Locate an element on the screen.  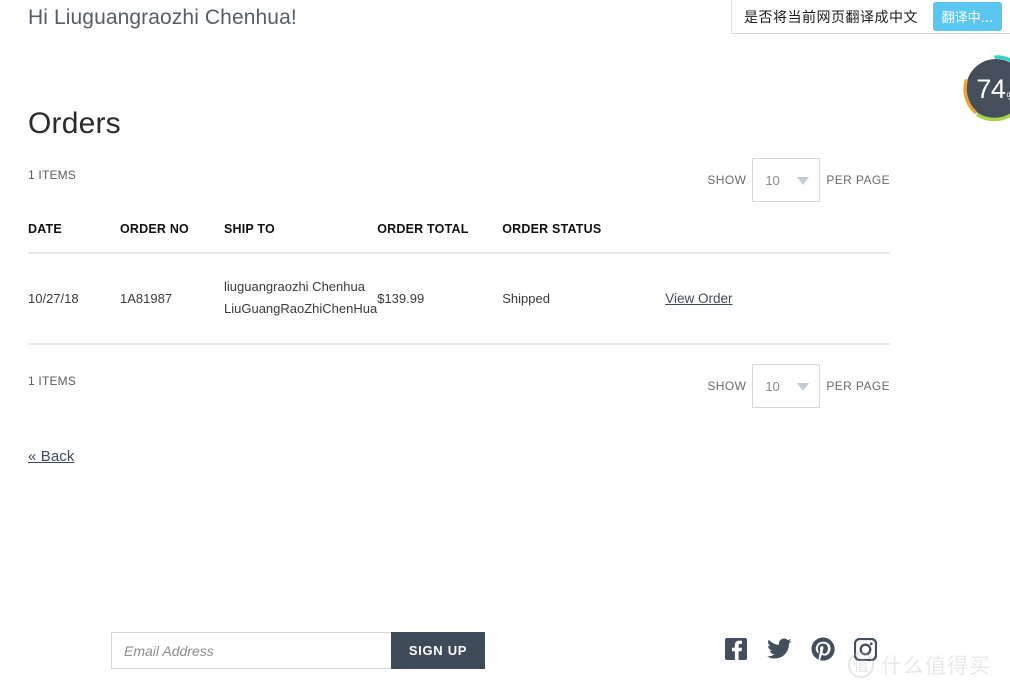
items-count-bottom: 1 ITEMS is located at coordinates (52, 381).